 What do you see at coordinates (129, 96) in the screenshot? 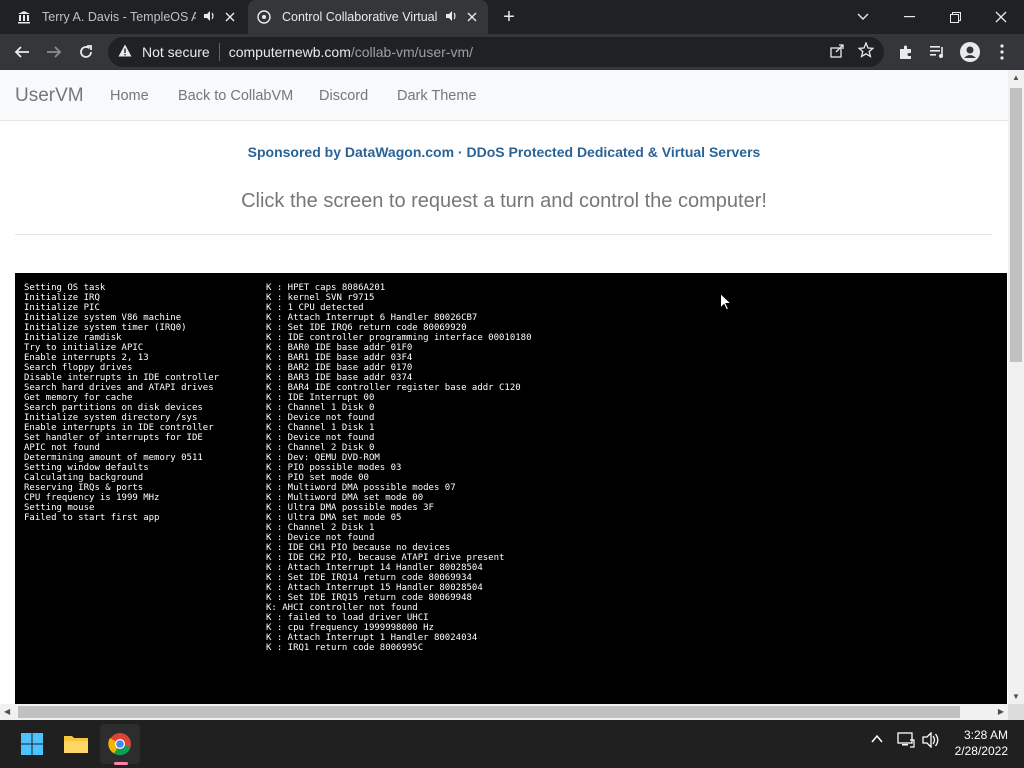
I see `nav-home: Home` at bounding box center [129, 96].